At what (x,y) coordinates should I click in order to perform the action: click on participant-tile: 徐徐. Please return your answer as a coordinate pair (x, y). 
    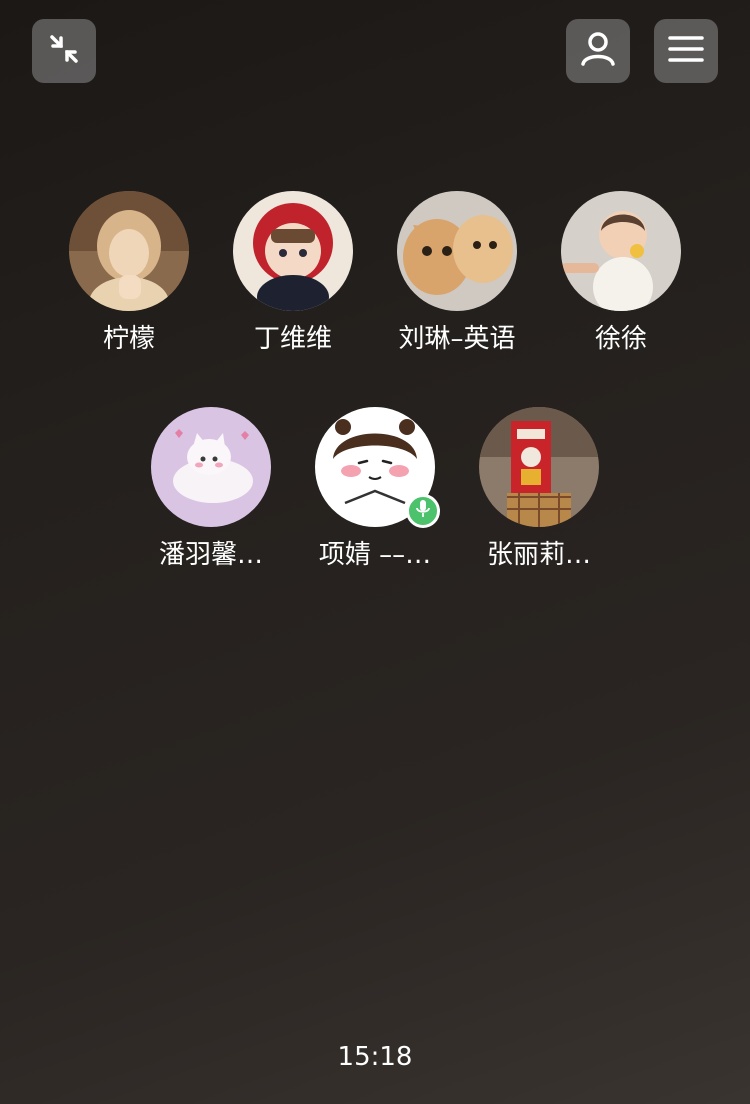
    Looking at the image, I should click on (621, 274).